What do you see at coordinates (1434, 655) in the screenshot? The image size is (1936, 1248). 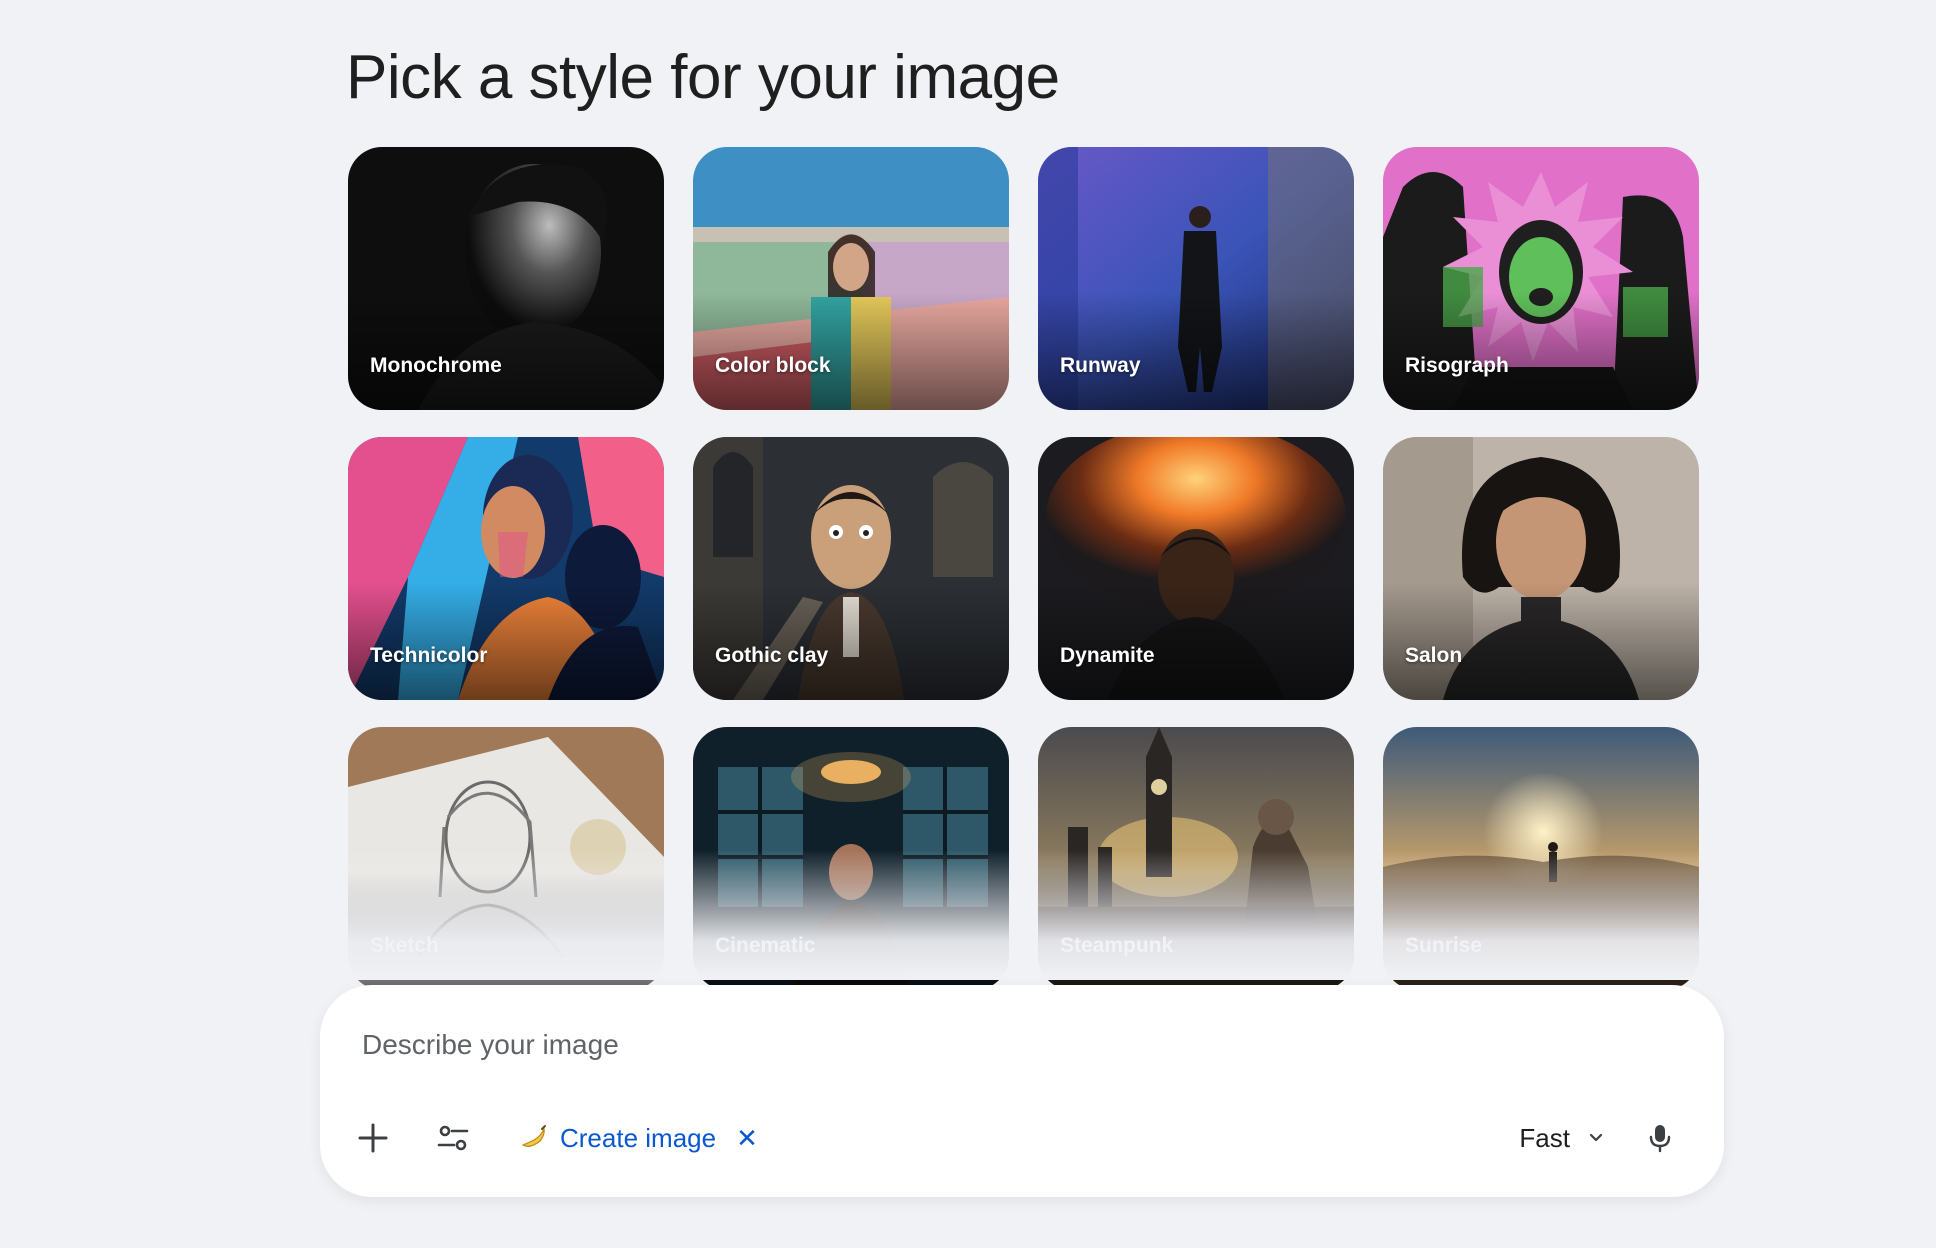 I see `style-label: Salon` at bounding box center [1434, 655].